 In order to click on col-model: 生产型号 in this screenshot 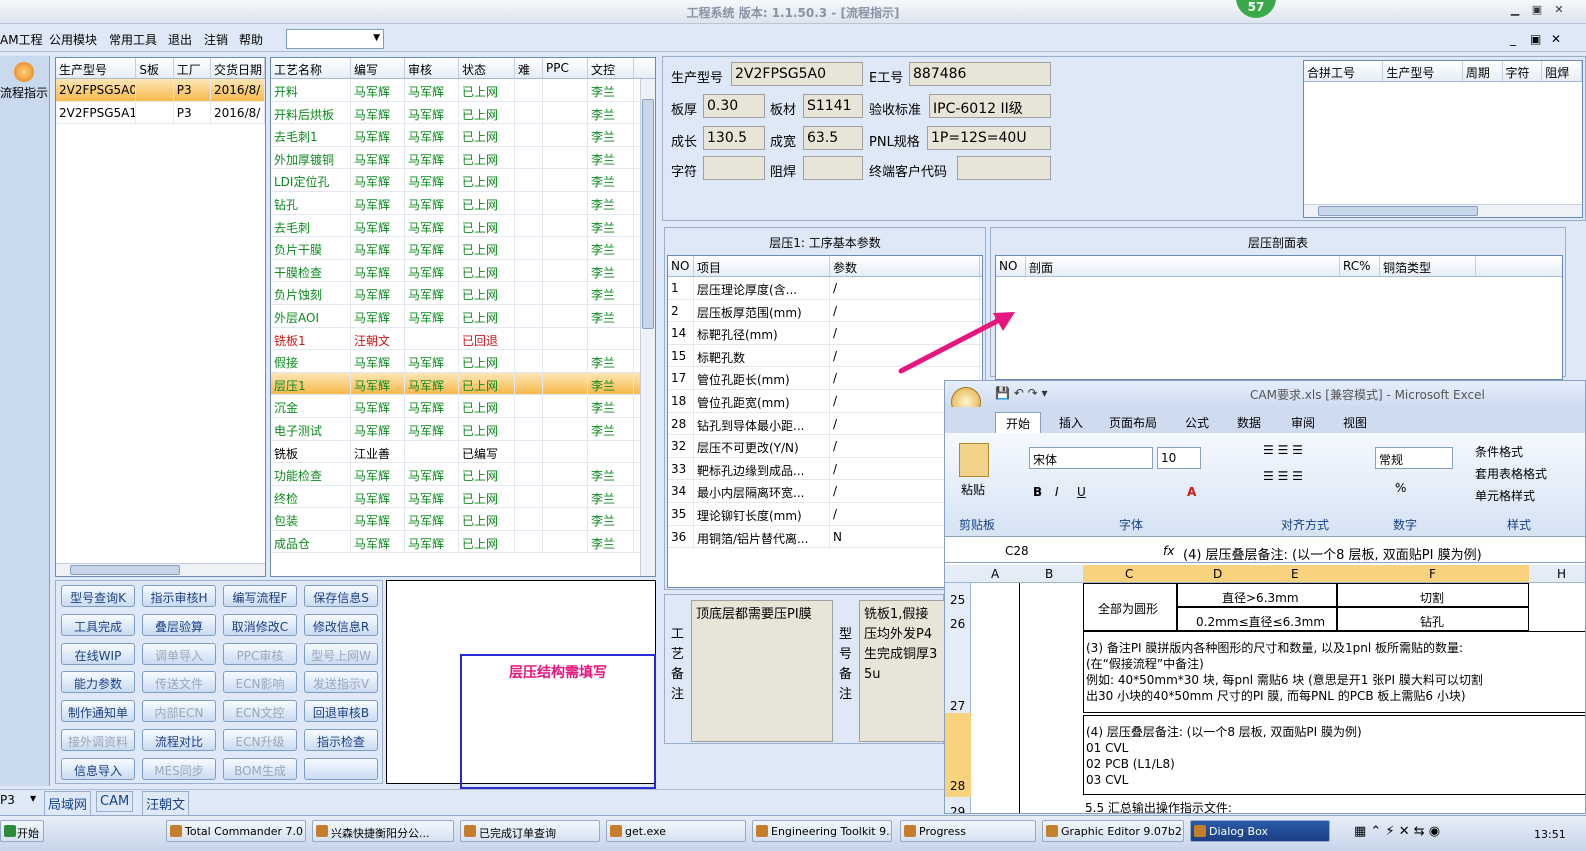, I will do `click(96, 68)`.